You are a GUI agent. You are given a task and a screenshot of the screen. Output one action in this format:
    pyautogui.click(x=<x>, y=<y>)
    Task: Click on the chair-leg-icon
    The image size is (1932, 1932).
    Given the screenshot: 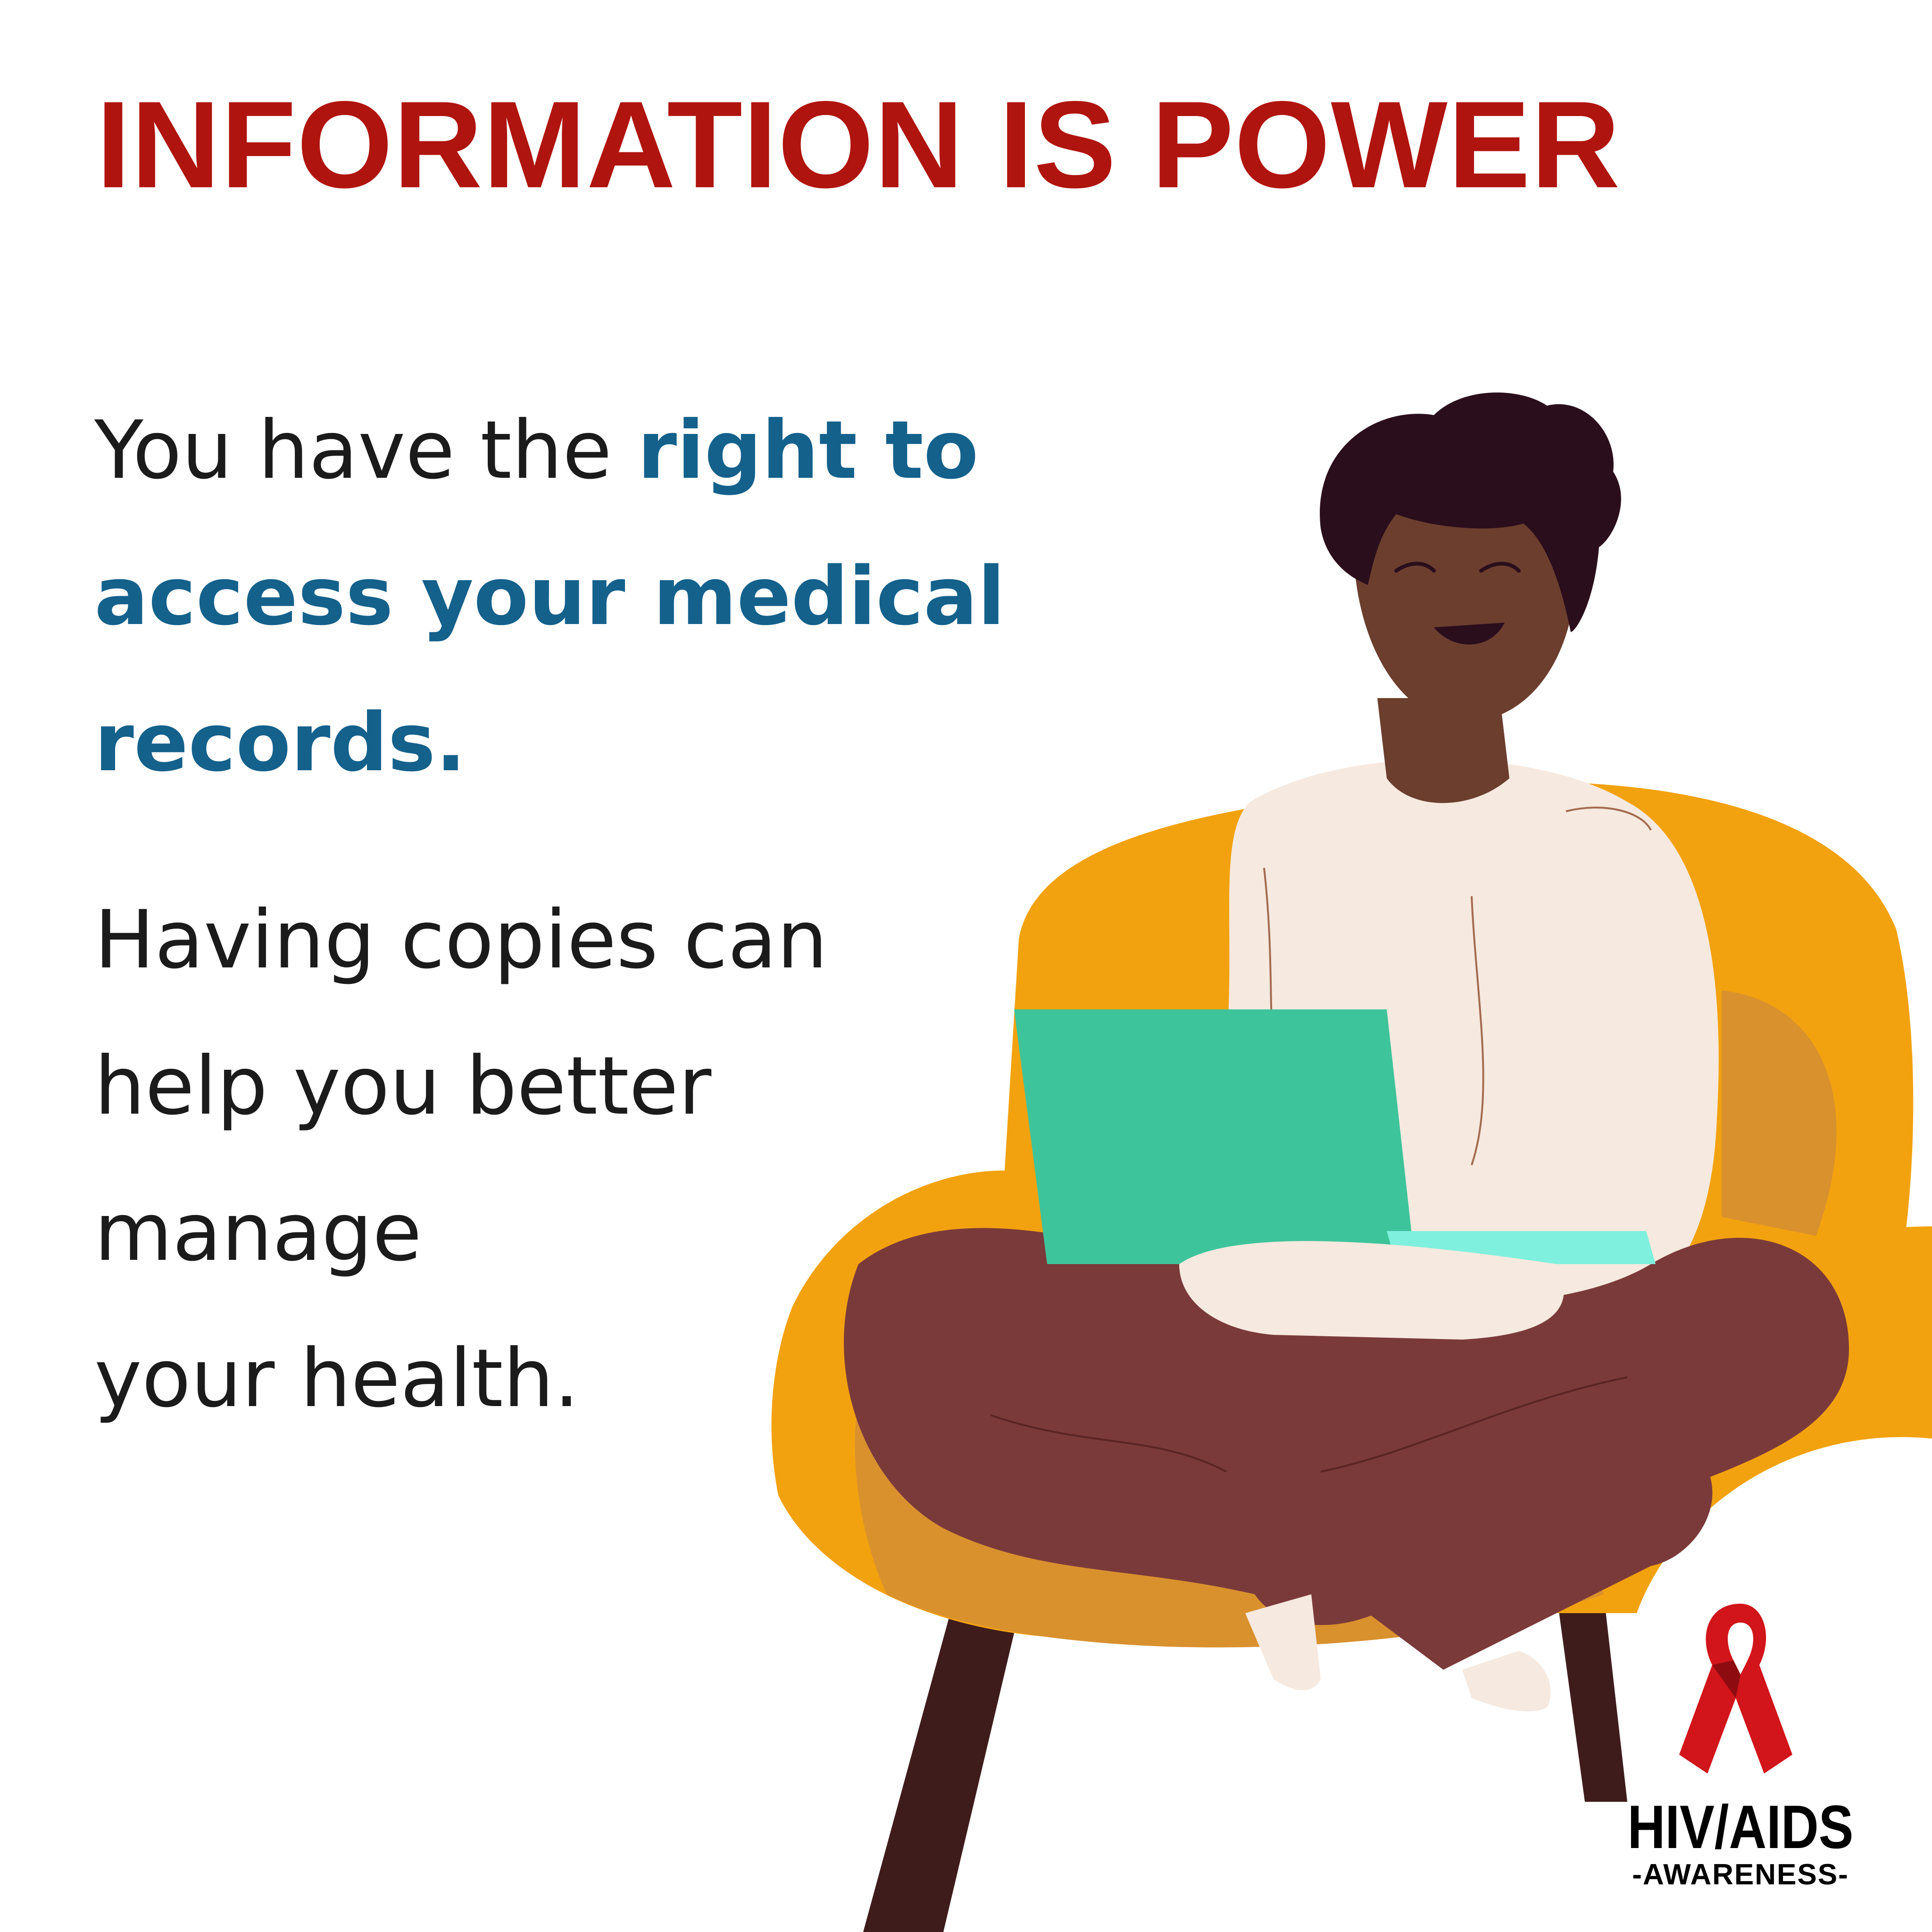 What is the action you would take?
    pyautogui.click(x=941, y=1768)
    